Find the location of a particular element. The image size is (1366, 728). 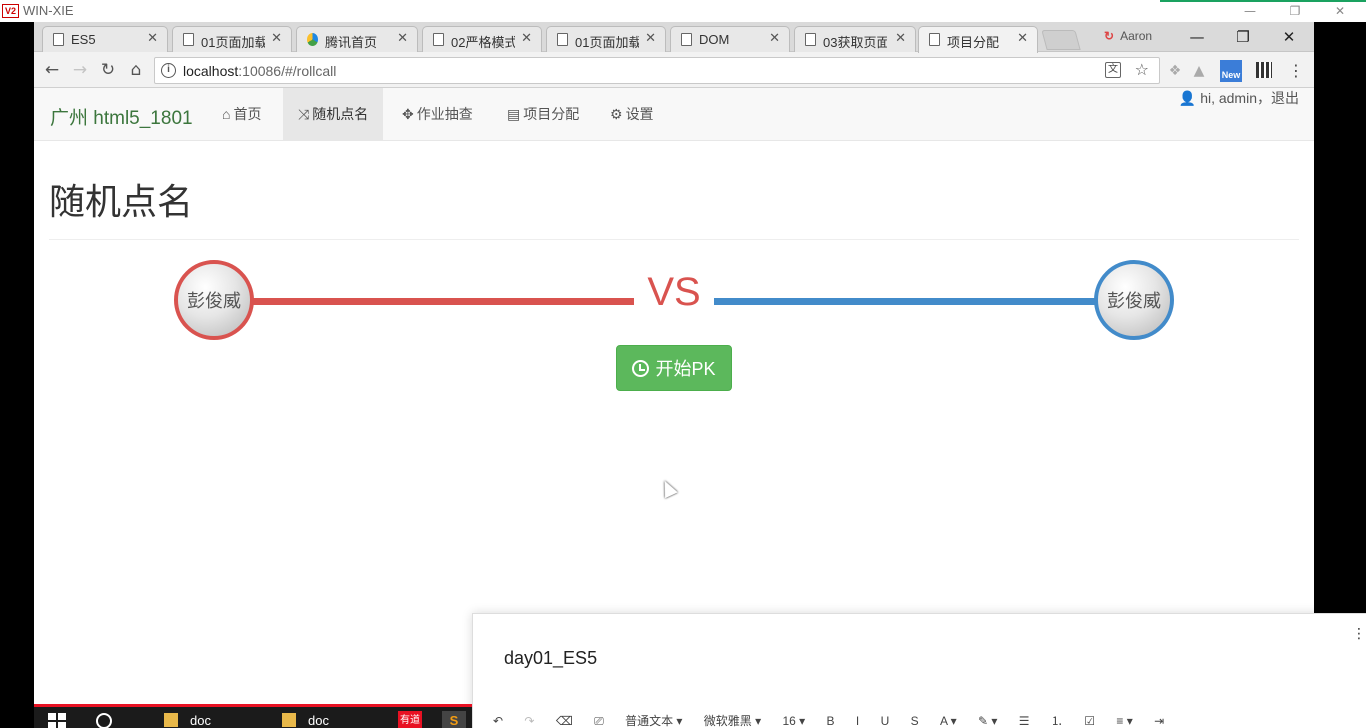

blue-team-bar is located at coordinates (906, 301).